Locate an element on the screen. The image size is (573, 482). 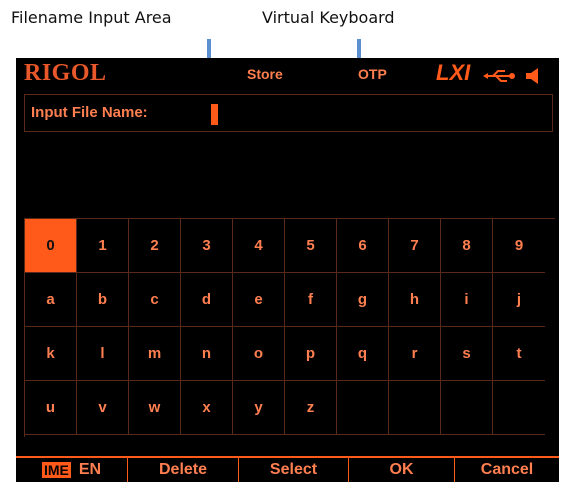
key-i: i is located at coordinates (467, 300).